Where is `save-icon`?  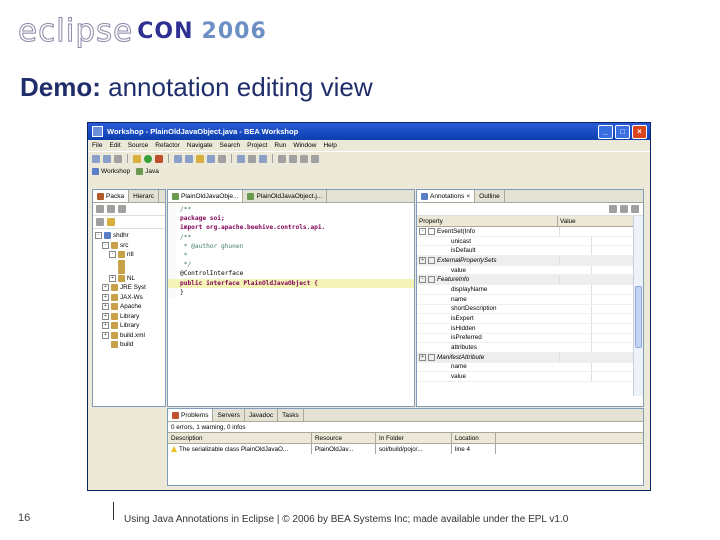
save-icon is located at coordinates (107, 158).